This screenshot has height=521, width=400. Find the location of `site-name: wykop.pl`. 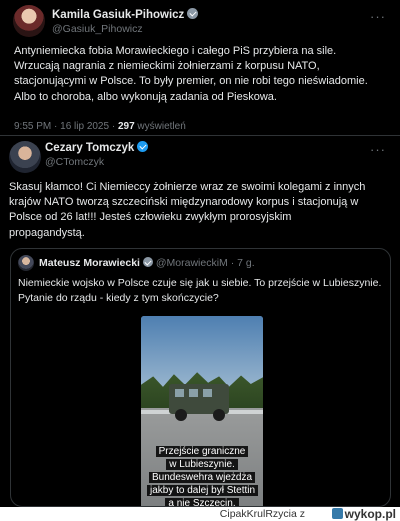

site-name: wykop.pl is located at coordinates (370, 514).